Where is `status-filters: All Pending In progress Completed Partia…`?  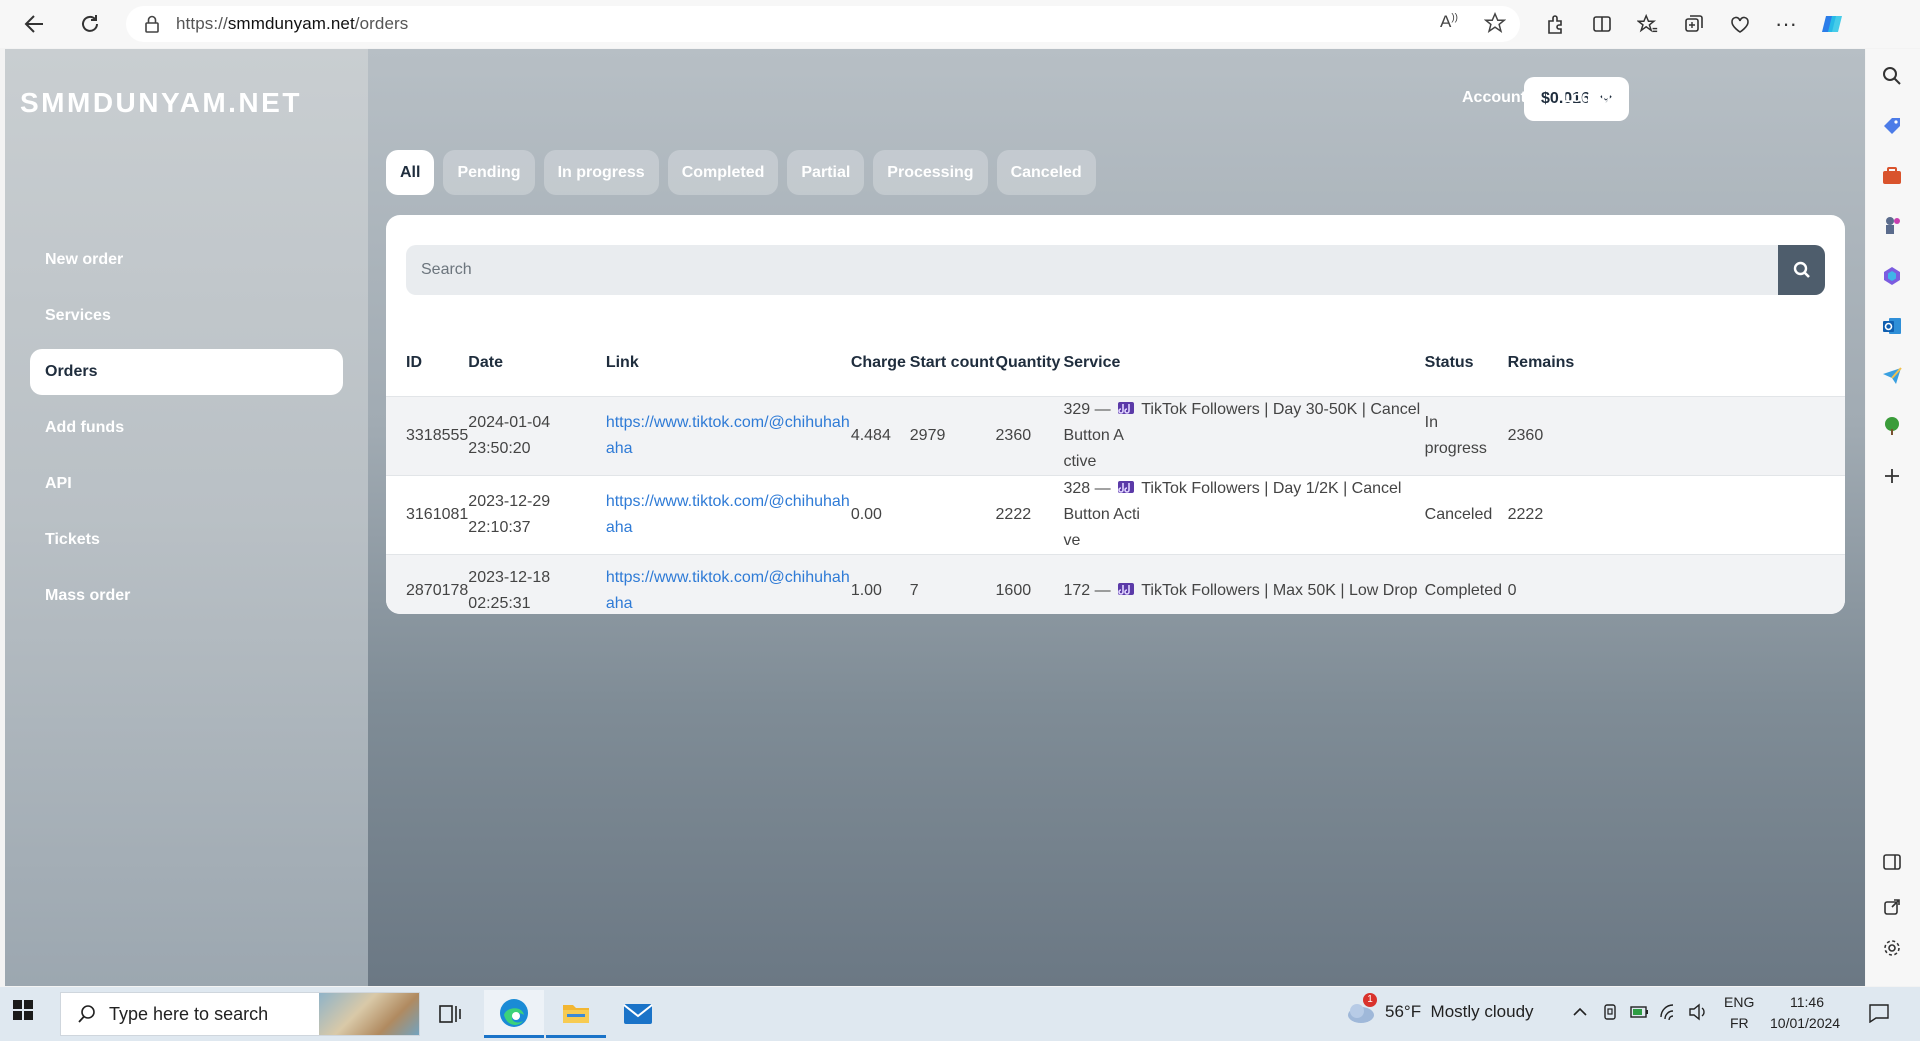 status-filters: All Pending In progress Completed Partia… is located at coordinates (741, 172).